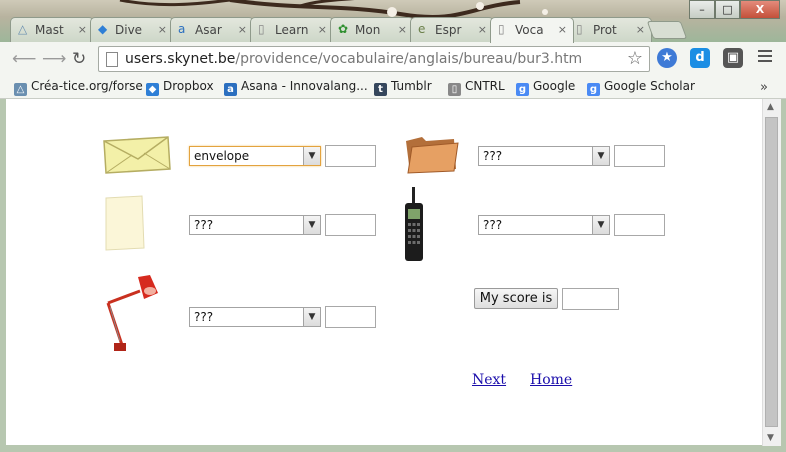 Image resolution: width=786 pixels, height=452 pixels. What do you see at coordinates (702, 9) in the screenshot?
I see `minimize-button: –` at bounding box center [702, 9].